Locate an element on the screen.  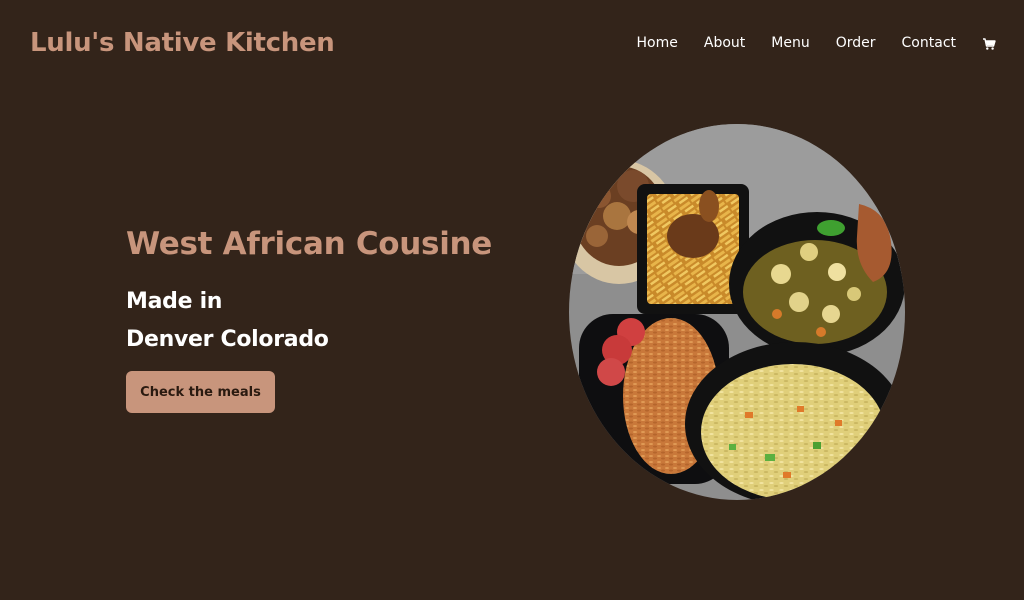
hero-subtitle-line1: Made in is located at coordinates (174, 301).